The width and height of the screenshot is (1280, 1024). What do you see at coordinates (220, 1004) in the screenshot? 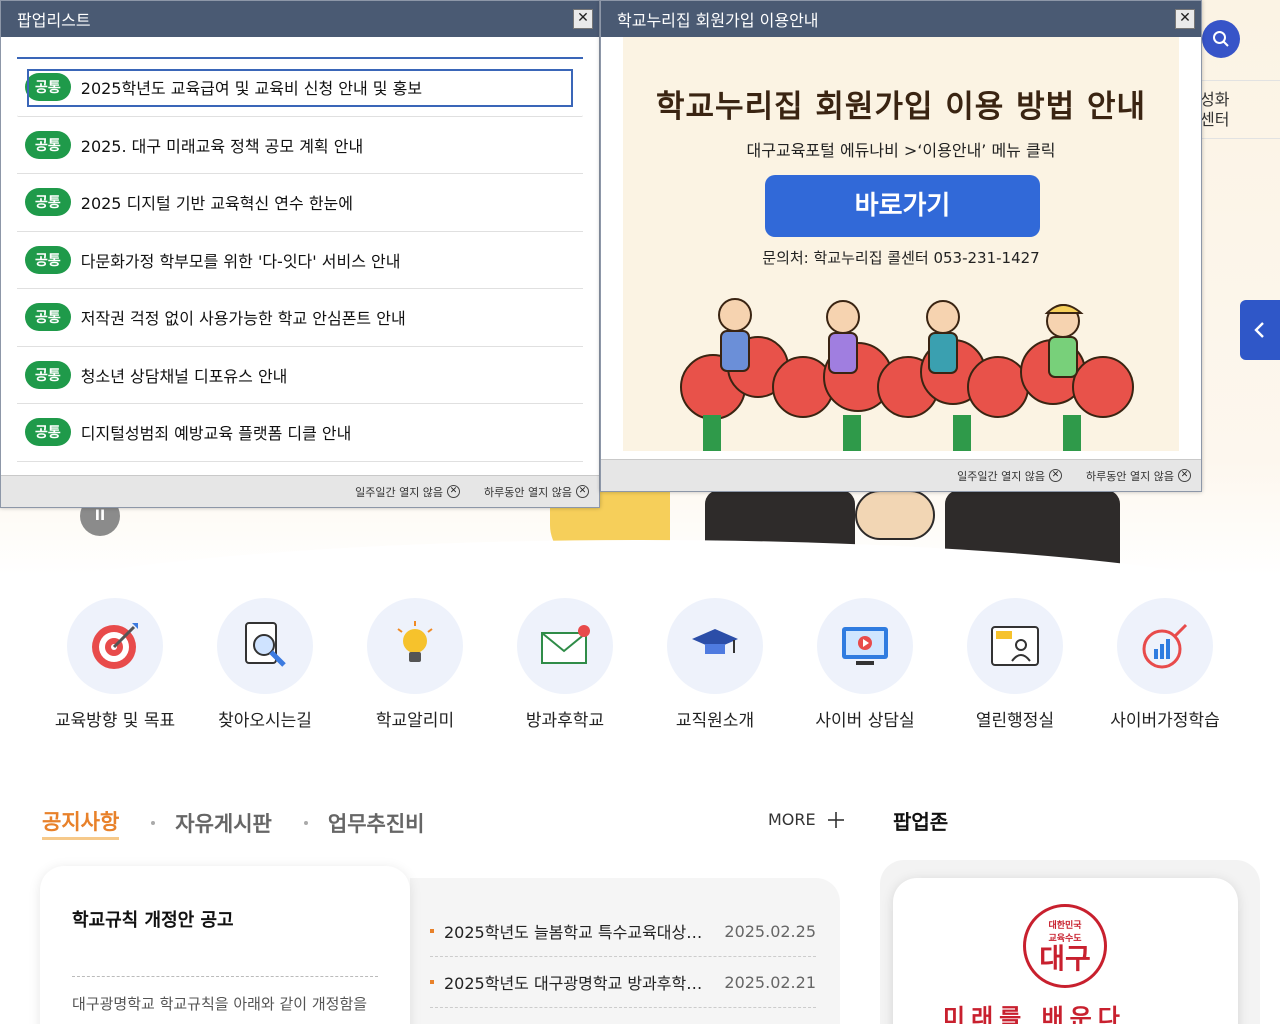
I see `featured-post-body: 대구광명학교 학교규칙을 아래와 같이 개정함을` at bounding box center [220, 1004].